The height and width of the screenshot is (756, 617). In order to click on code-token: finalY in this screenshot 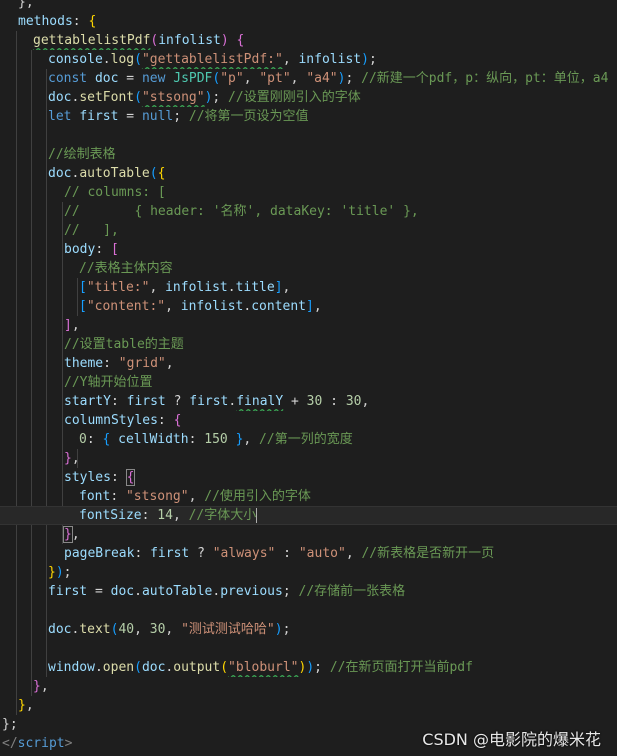, I will do `click(260, 401)`.